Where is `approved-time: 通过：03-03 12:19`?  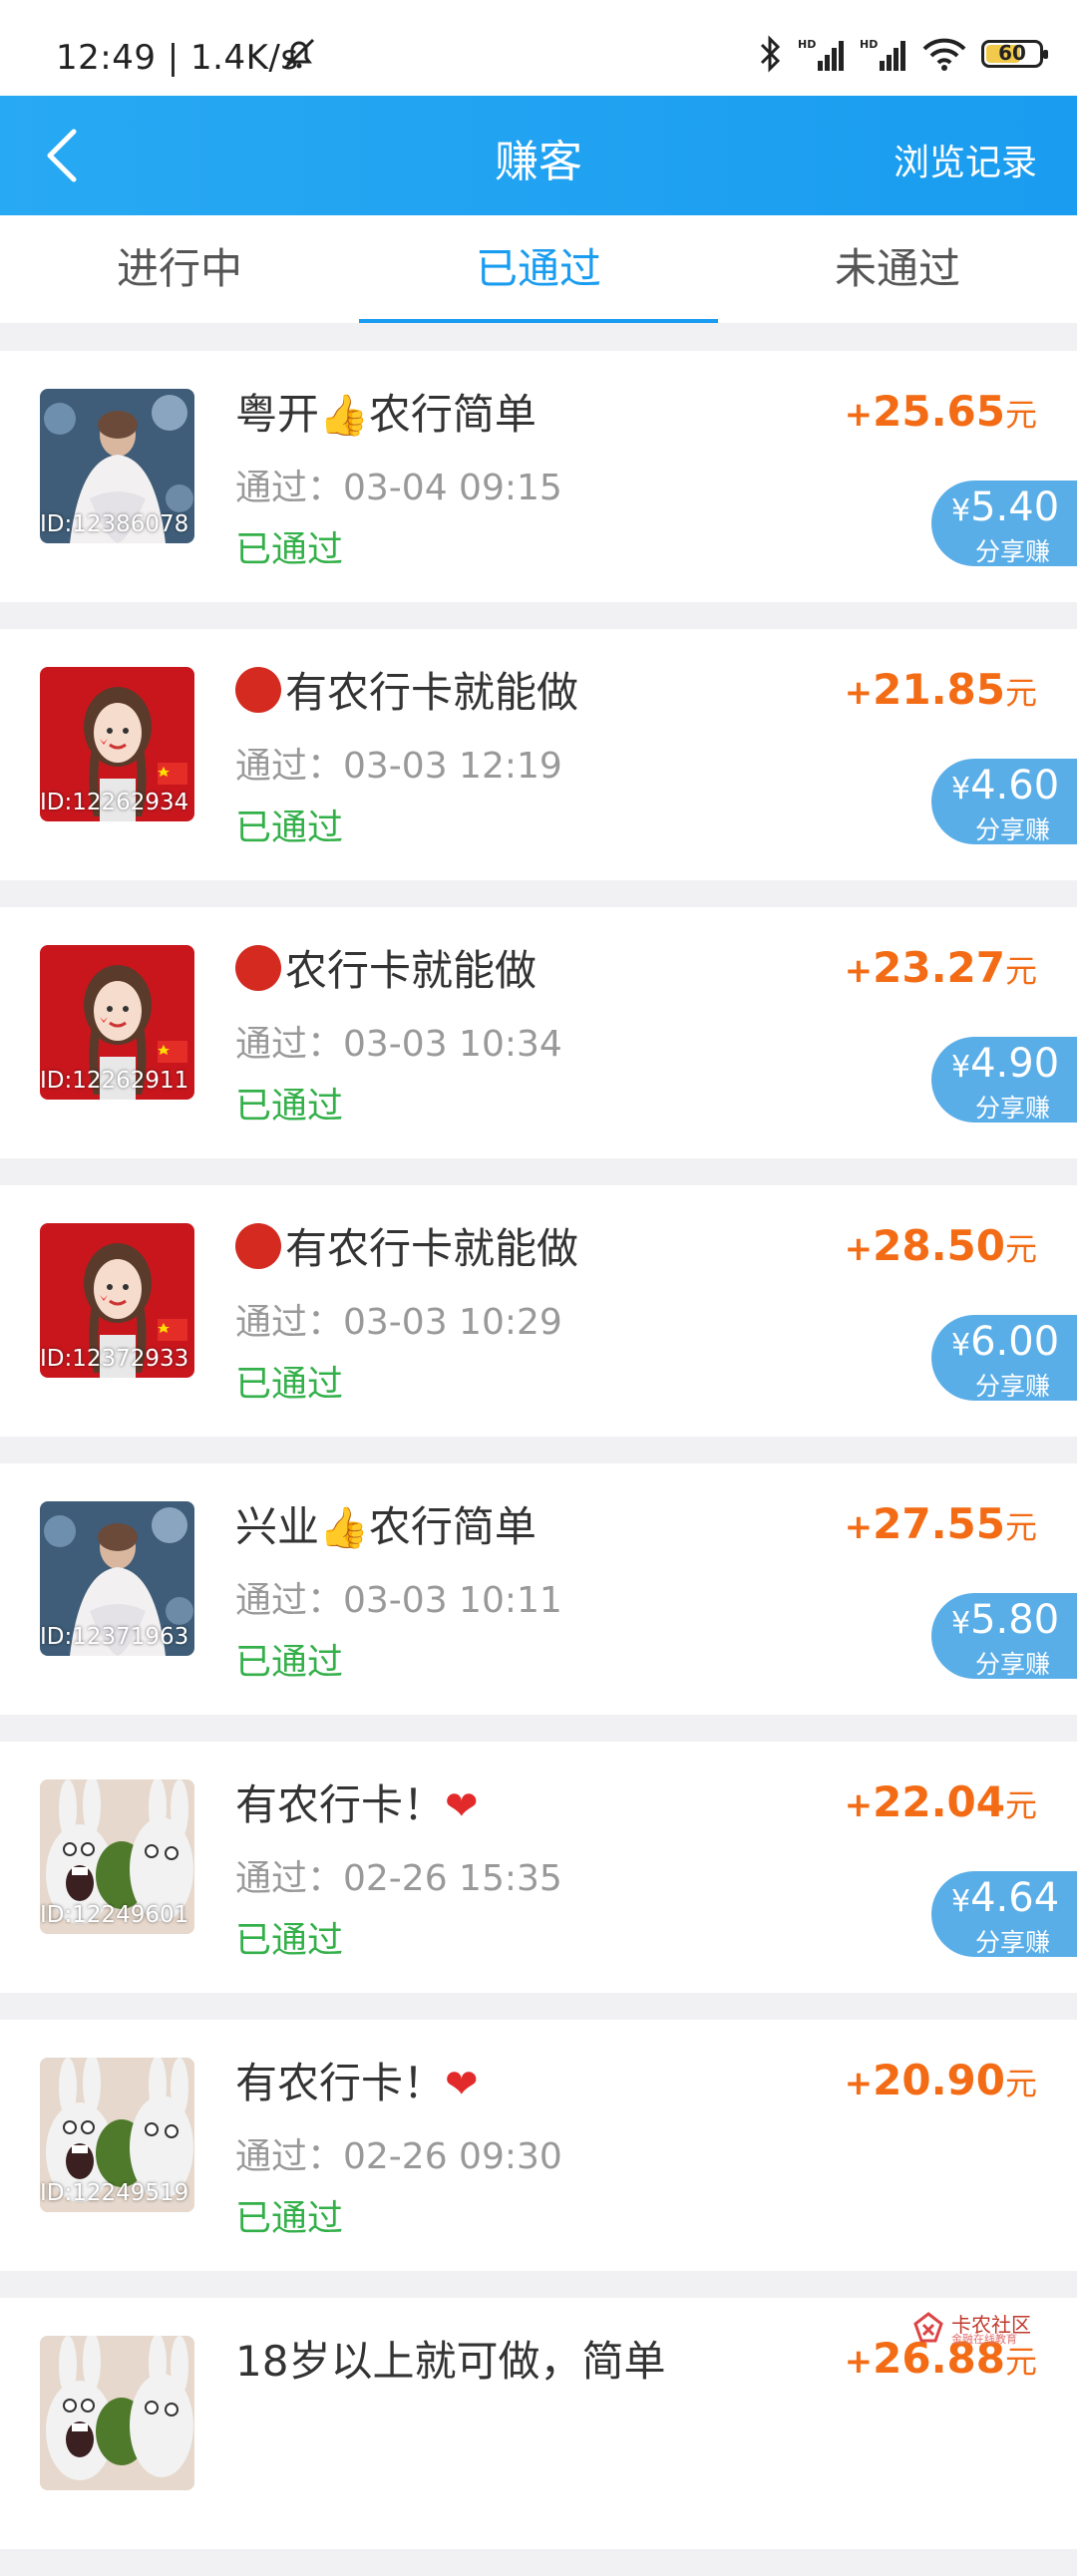
approved-time: 通过：03-03 12:19 is located at coordinates (398, 766).